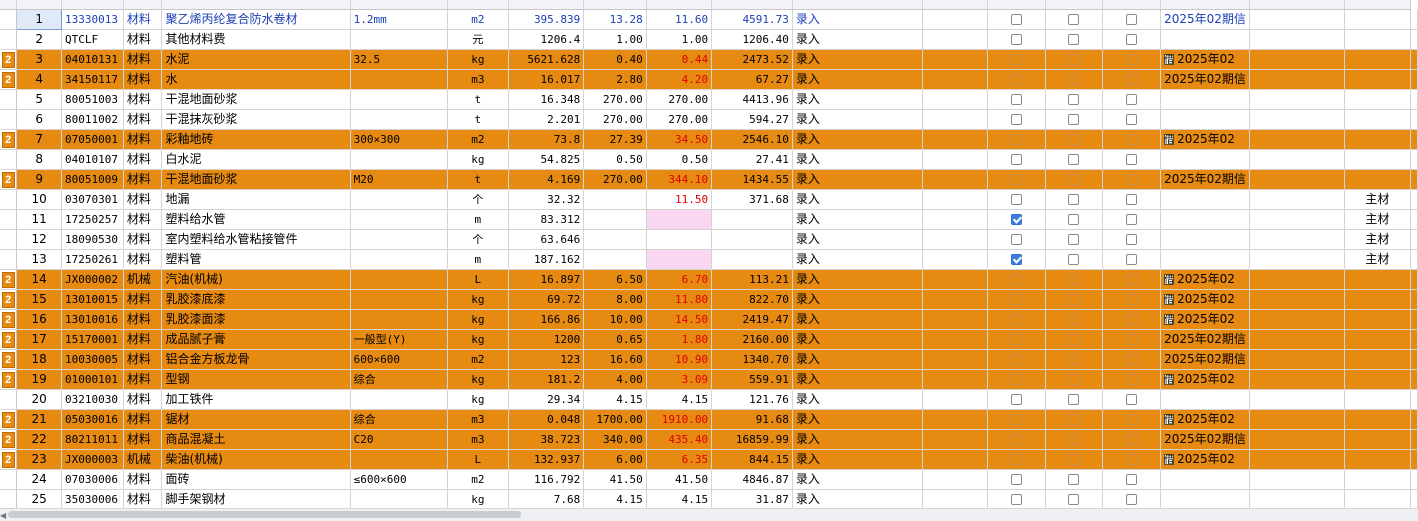 This screenshot has width=1418, height=521. What do you see at coordinates (478, 459) in the screenshot?
I see `unit-cell: L` at bounding box center [478, 459].